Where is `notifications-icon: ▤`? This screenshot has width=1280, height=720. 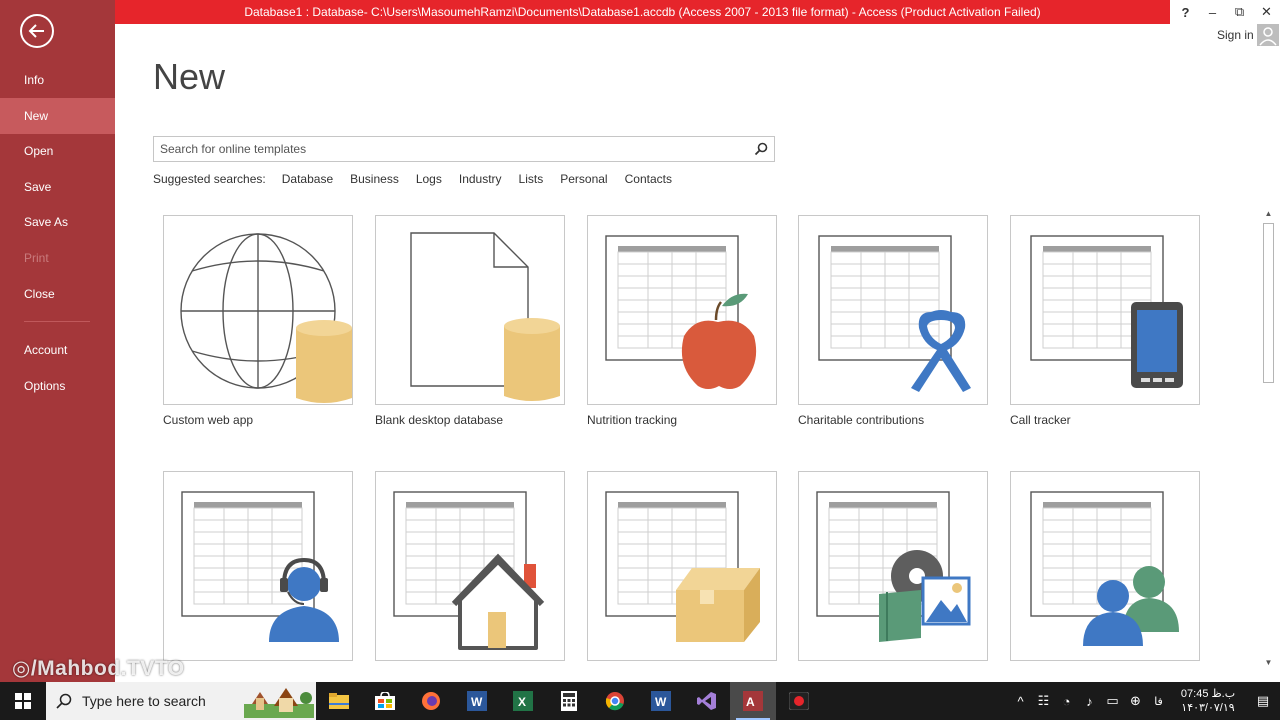 notifications-icon: ▤ is located at coordinates (1263, 701).